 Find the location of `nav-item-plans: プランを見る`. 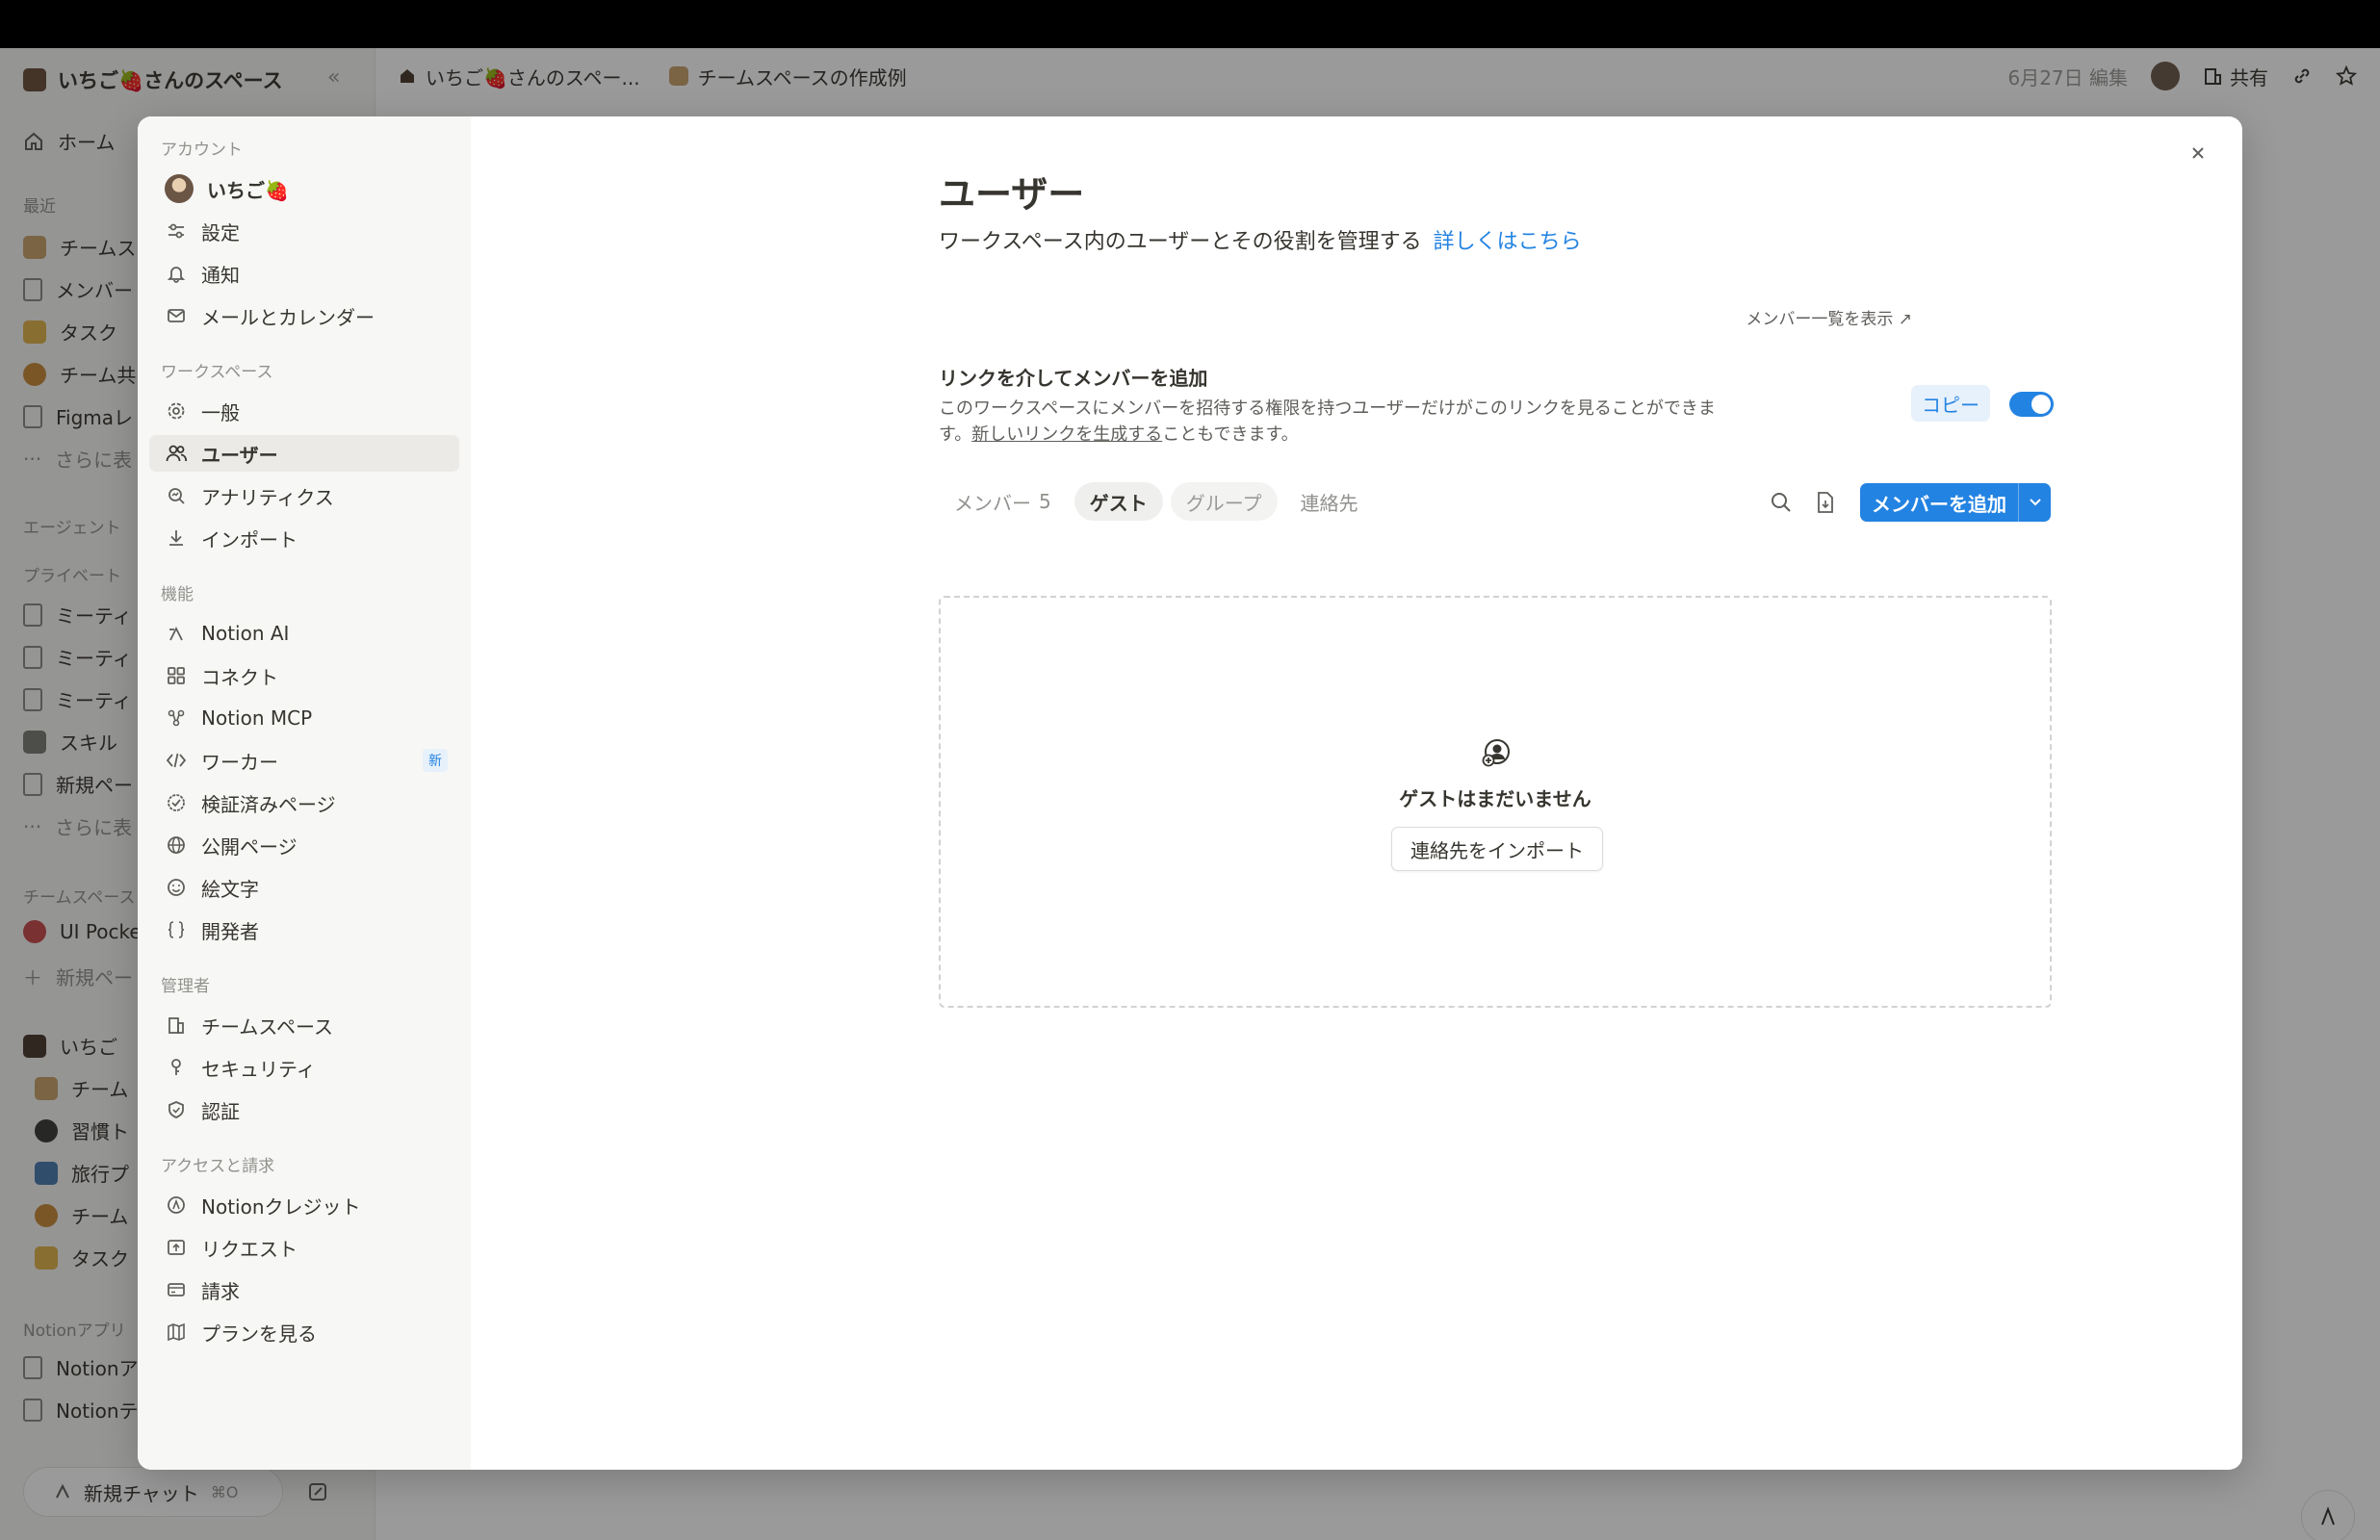

nav-item-plans: プランを見る is located at coordinates (304, 1332).